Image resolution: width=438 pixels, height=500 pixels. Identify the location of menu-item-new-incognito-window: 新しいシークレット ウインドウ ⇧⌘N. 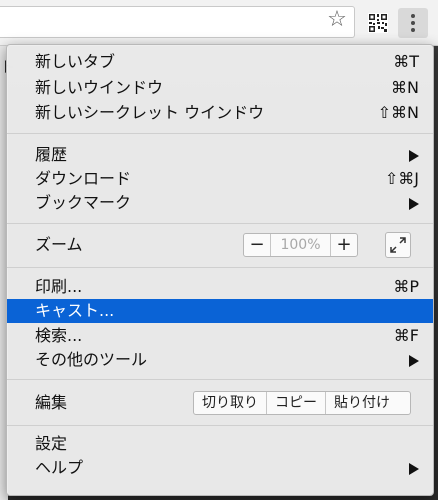
(220, 113).